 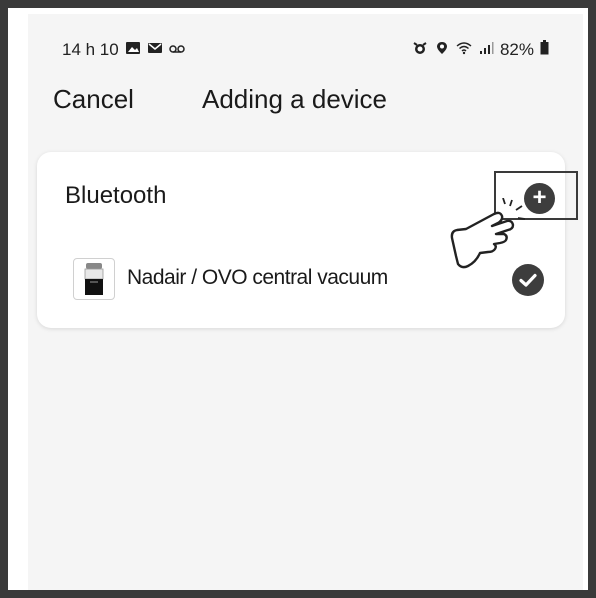 What do you see at coordinates (442, 50) in the screenshot?
I see `location-icon` at bounding box center [442, 50].